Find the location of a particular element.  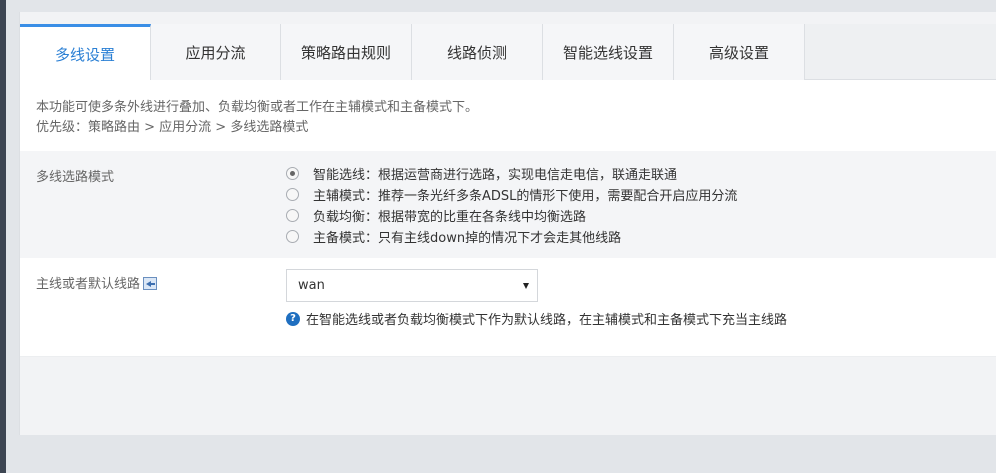

radio-label: 主辅模式：推荐一条光纤多条ADSL的情形下使用，需要配合开启应用分流 is located at coordinates (525, 196).